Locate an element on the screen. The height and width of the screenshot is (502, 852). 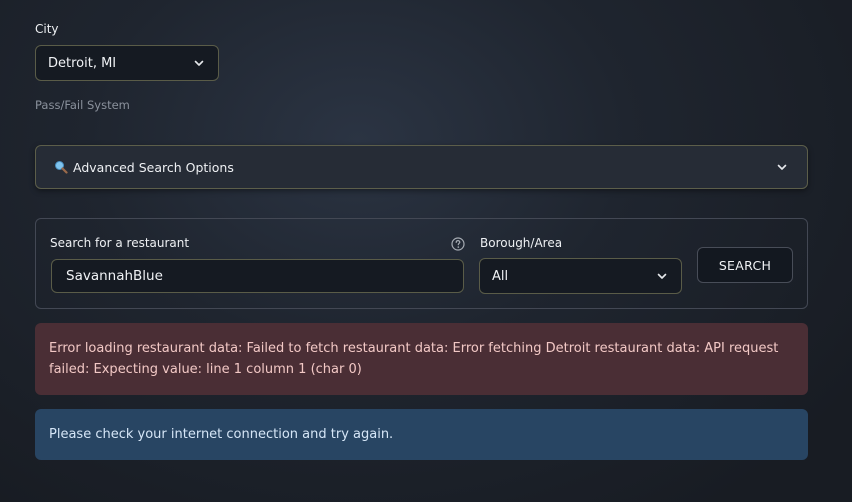
borough-label: Borough/Area is located at coordinates (521, 243).